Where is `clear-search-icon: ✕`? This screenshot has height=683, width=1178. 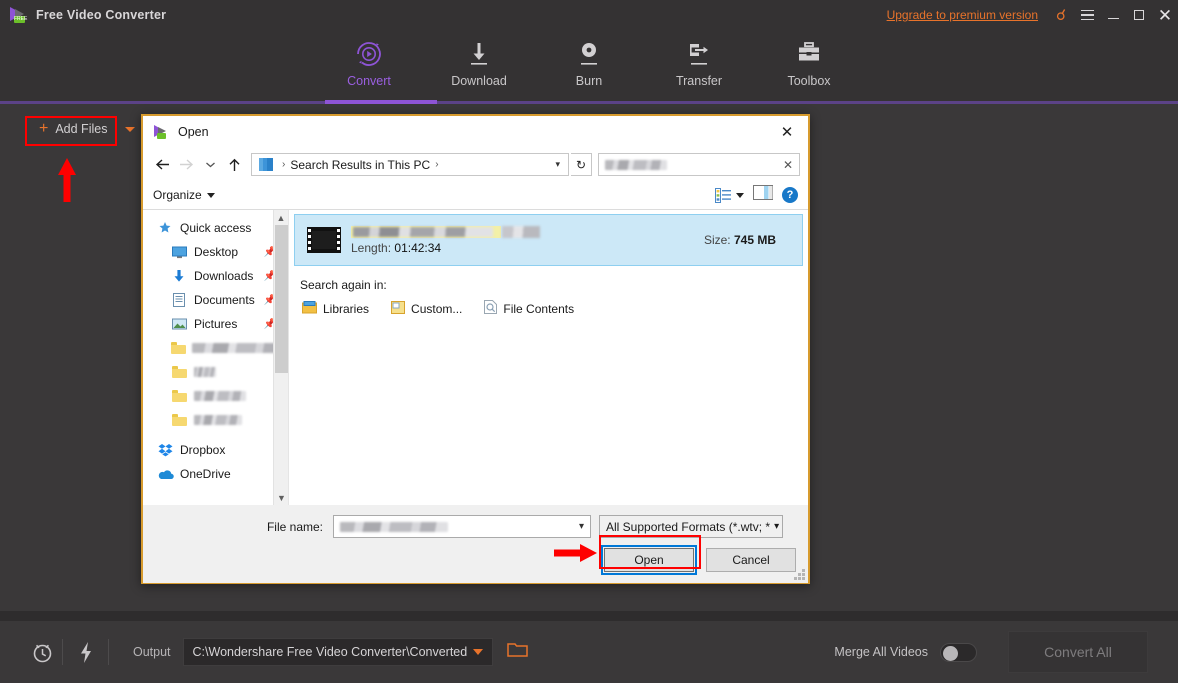
clear-search-icon: ✕ is located at coordinates (788, 165).